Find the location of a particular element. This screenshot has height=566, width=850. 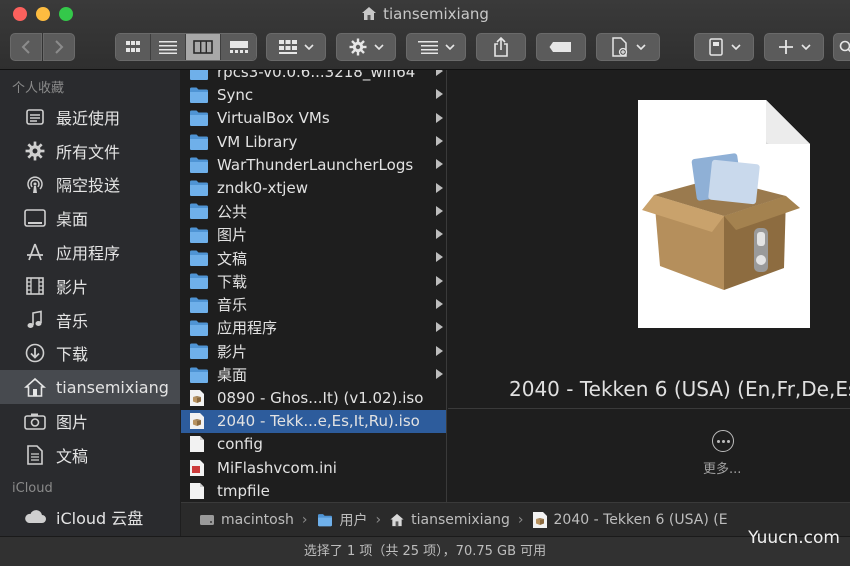

path-crumb: 用户 is located at coordinates (342, 520).